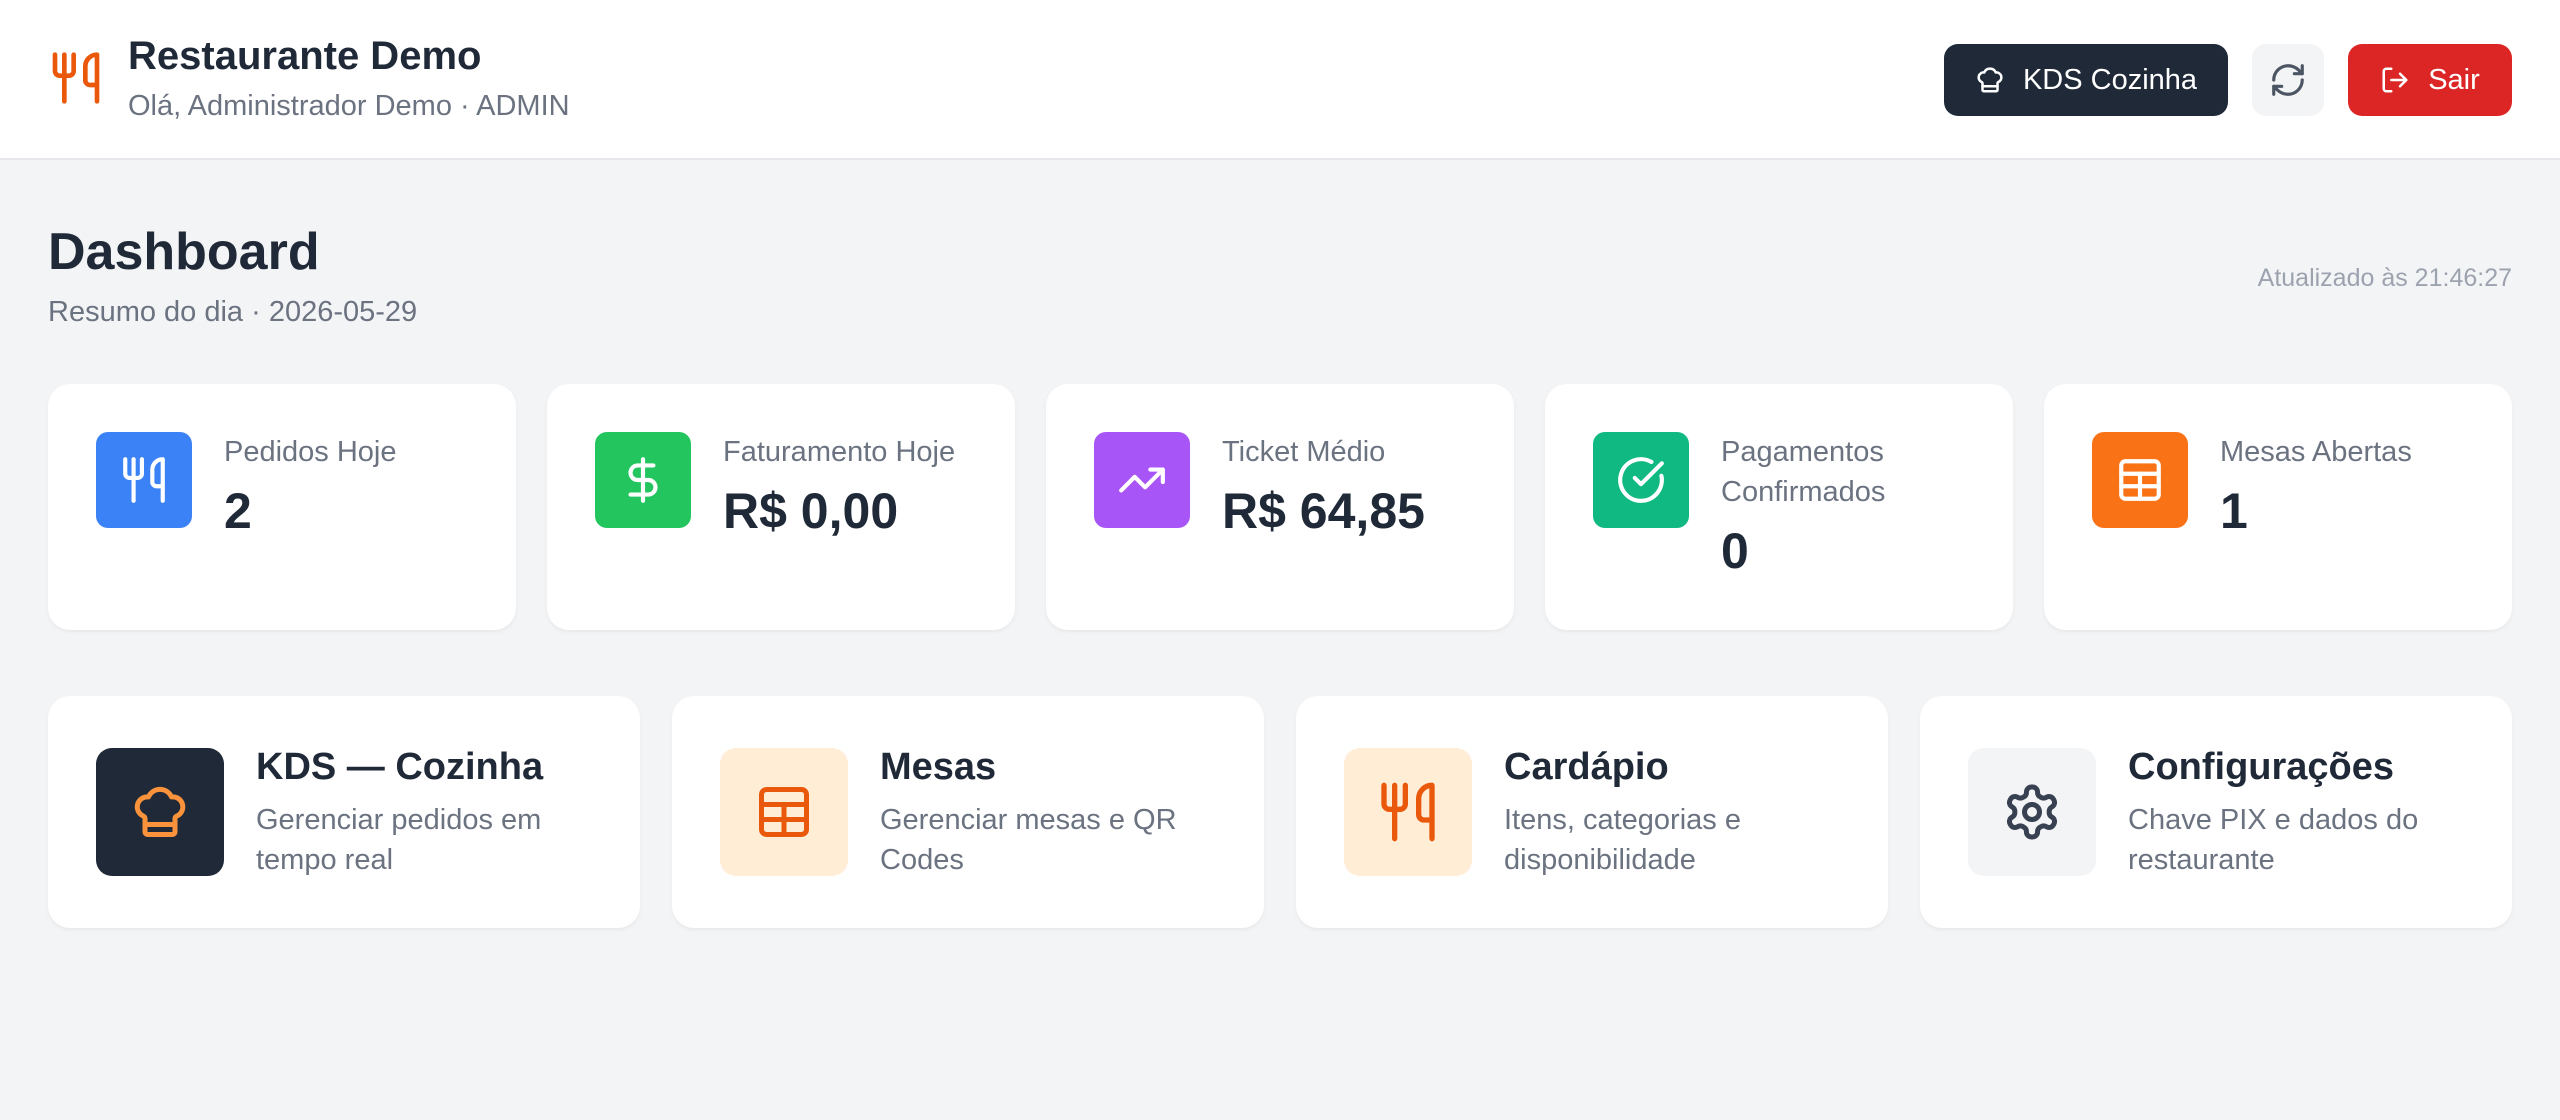  Describe the element at coordinates (2454, 79) in the screenshot. I see `logout-label: Sair` at that location.